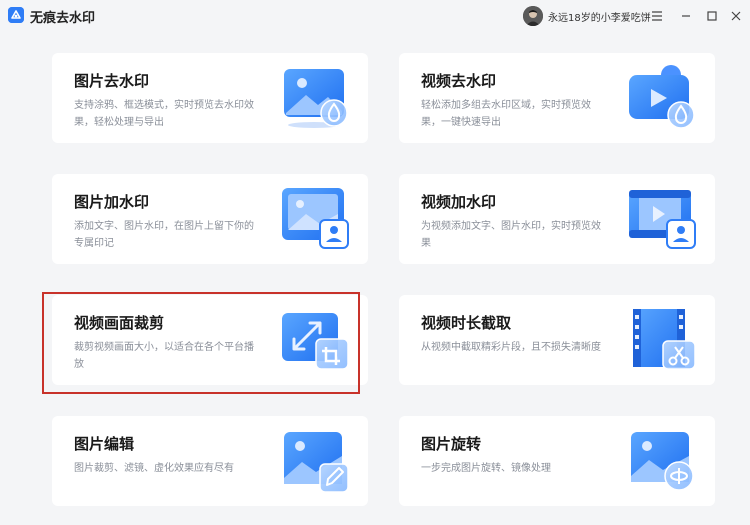  I want to click on image-edit-icon, so click(314, 461).